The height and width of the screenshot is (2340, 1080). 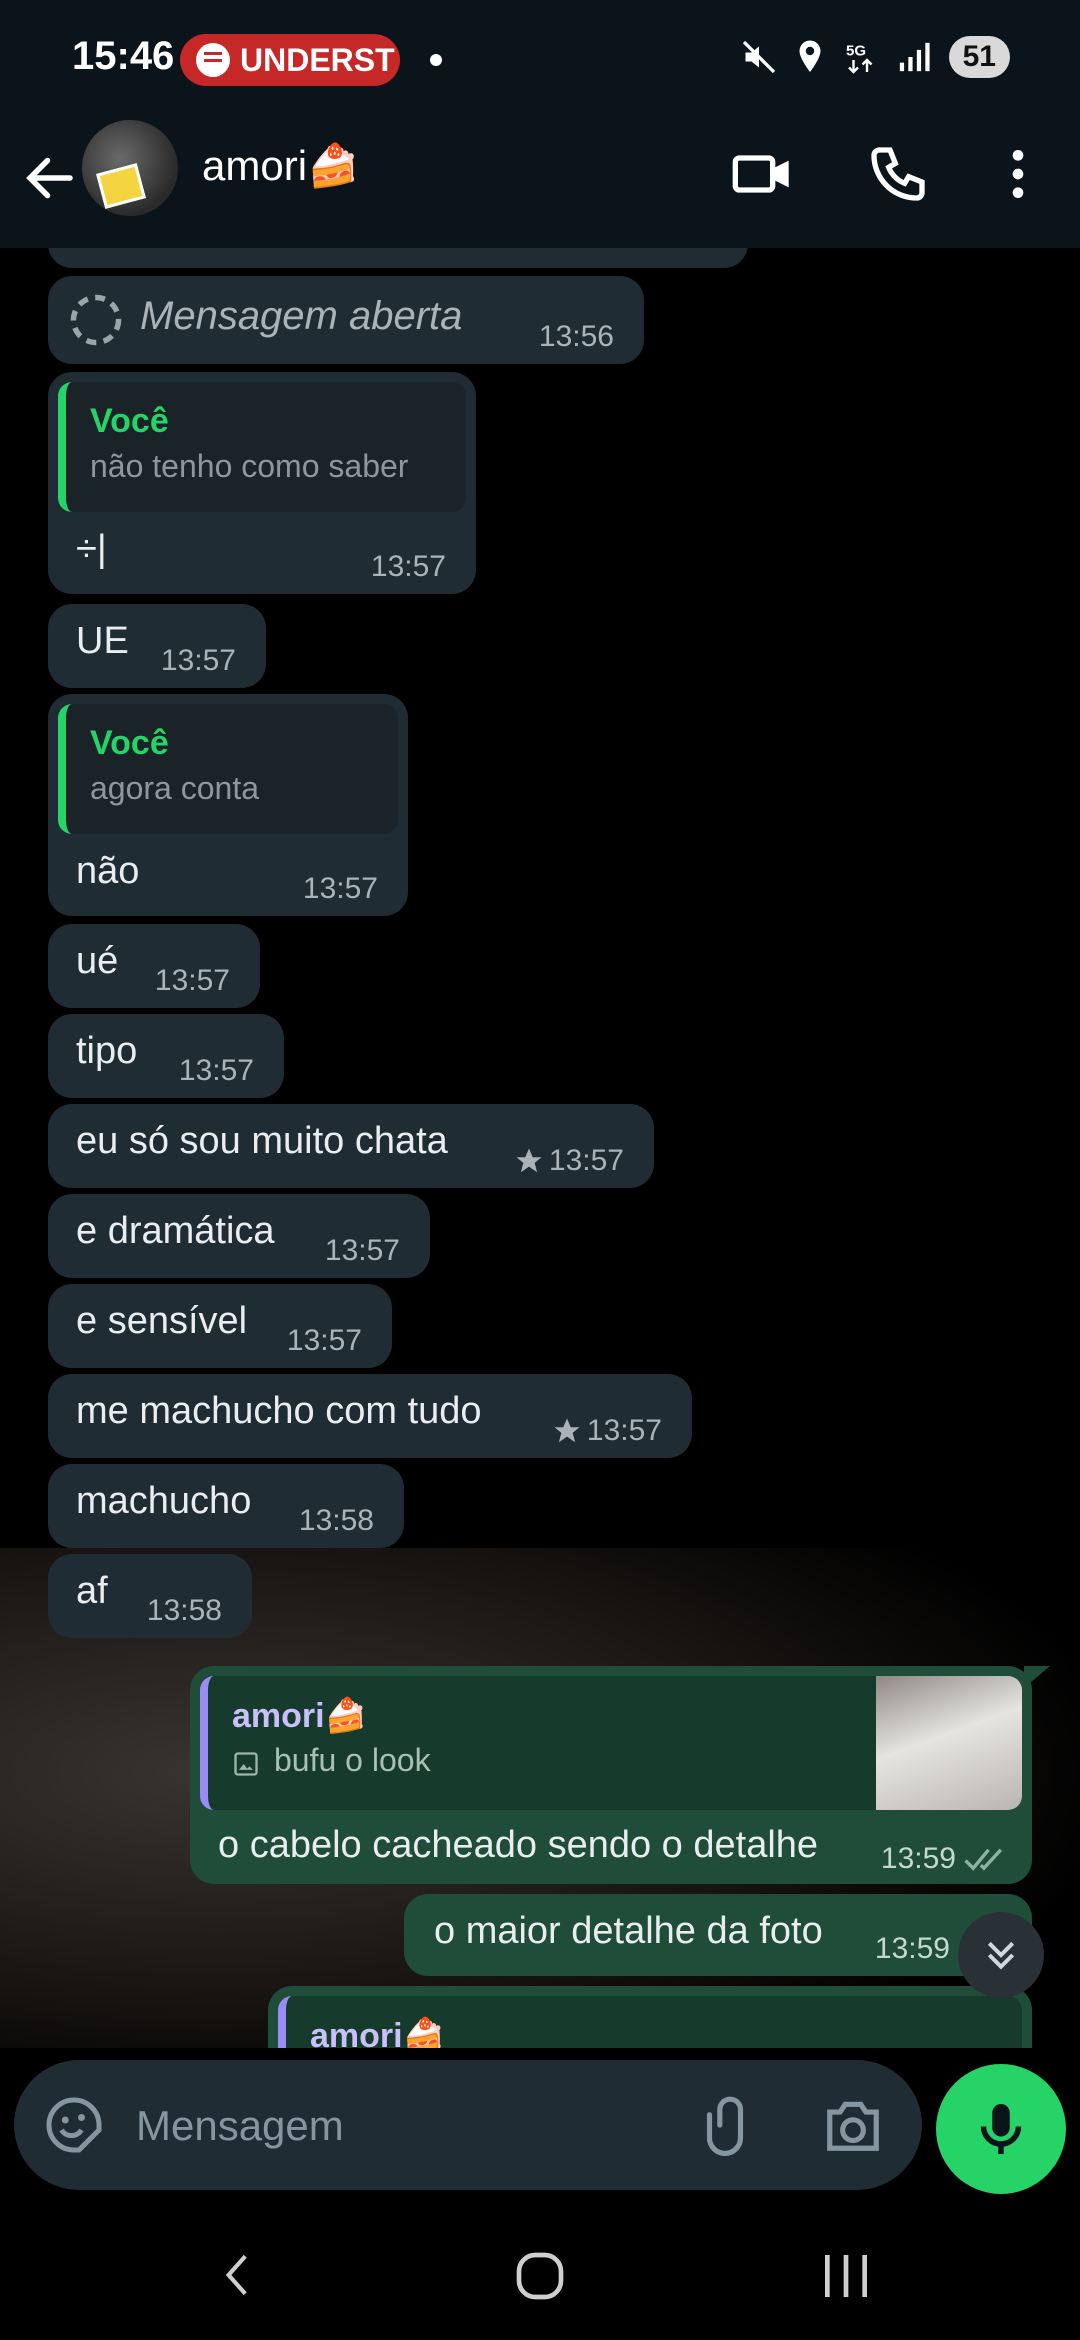 I want to click on voice-message-button, so click(x=1001, y=2129).